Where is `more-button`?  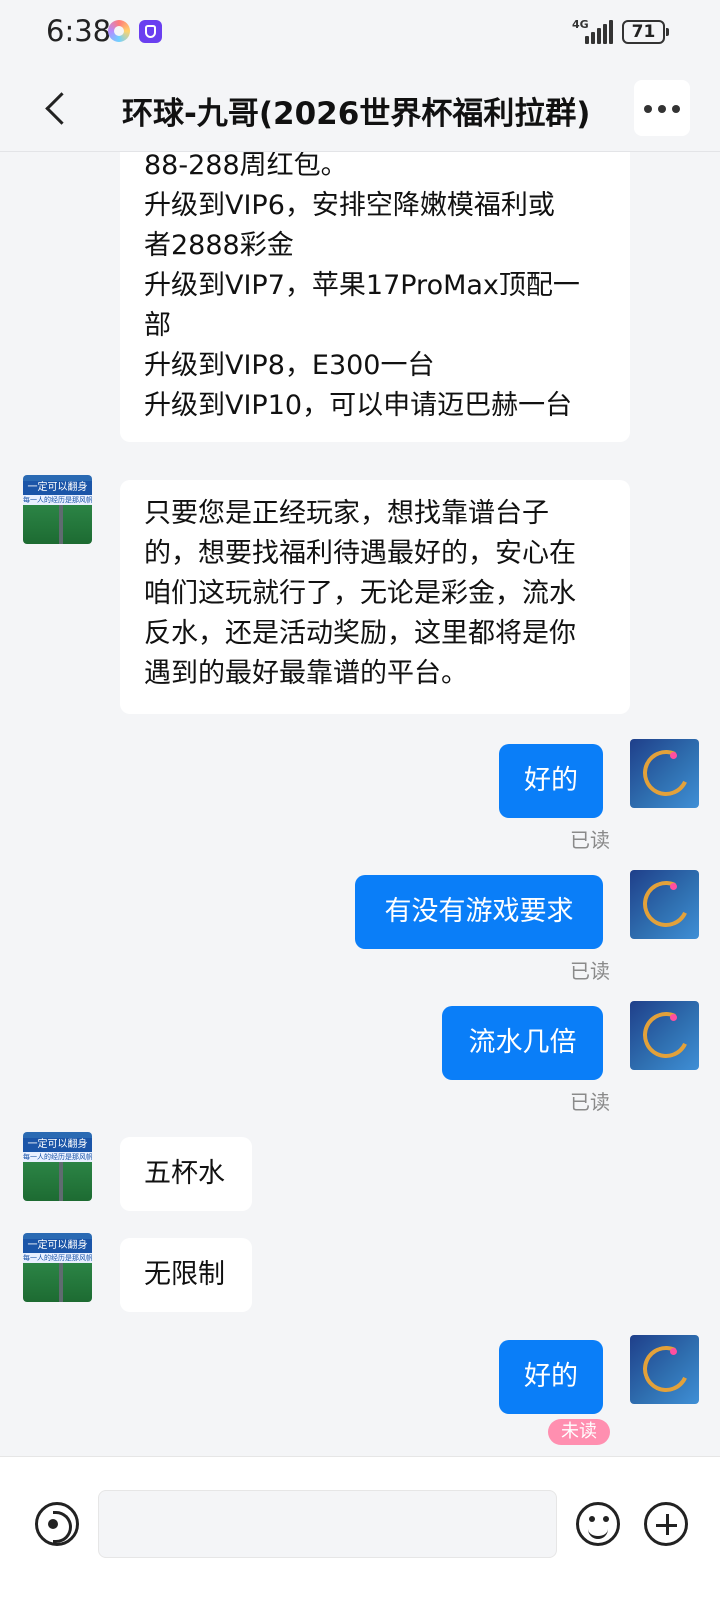
more-button is located at coordinates (662, 108).